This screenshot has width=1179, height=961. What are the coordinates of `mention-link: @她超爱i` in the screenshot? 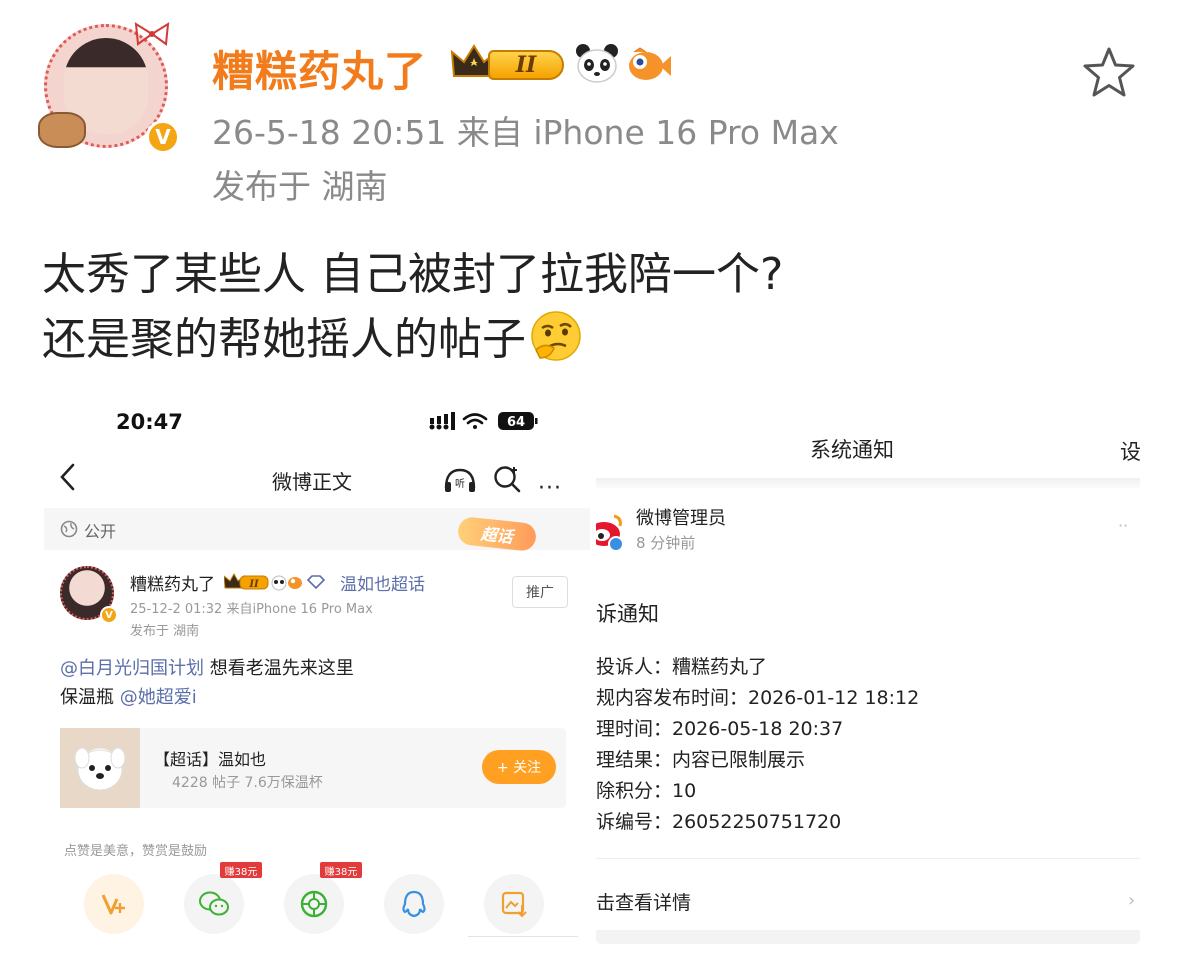 It's located at (158, 697).